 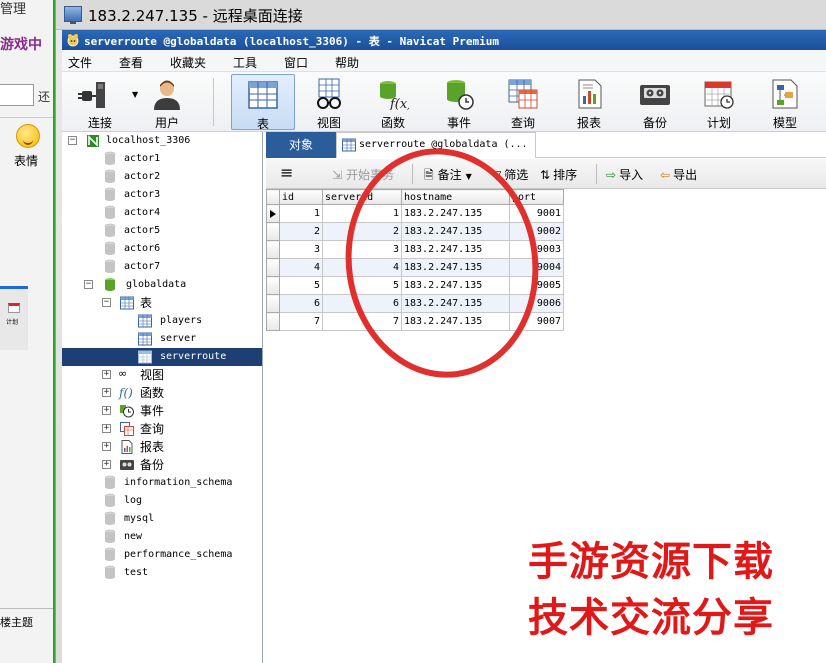 What do you see at coordinates (301, 231) in the screenshot?
I see `cell-id: 2` at bounding box center [301, 231].